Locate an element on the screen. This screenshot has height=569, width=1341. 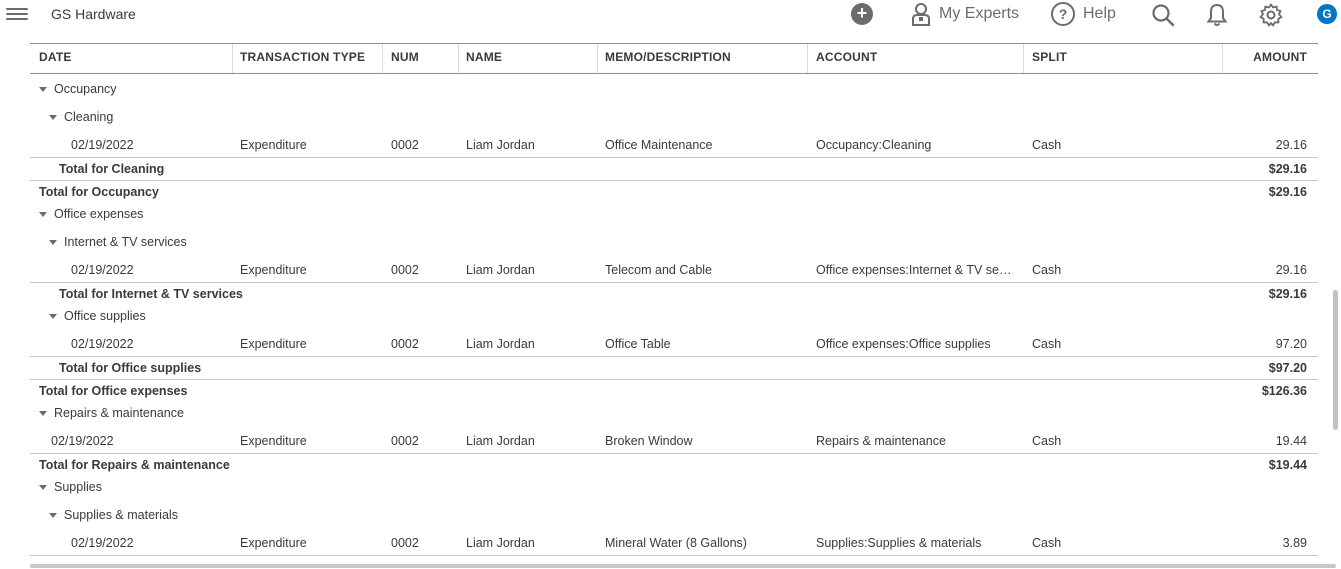
col-header-account: ACCOUNT is located at coordinates (846, 58).